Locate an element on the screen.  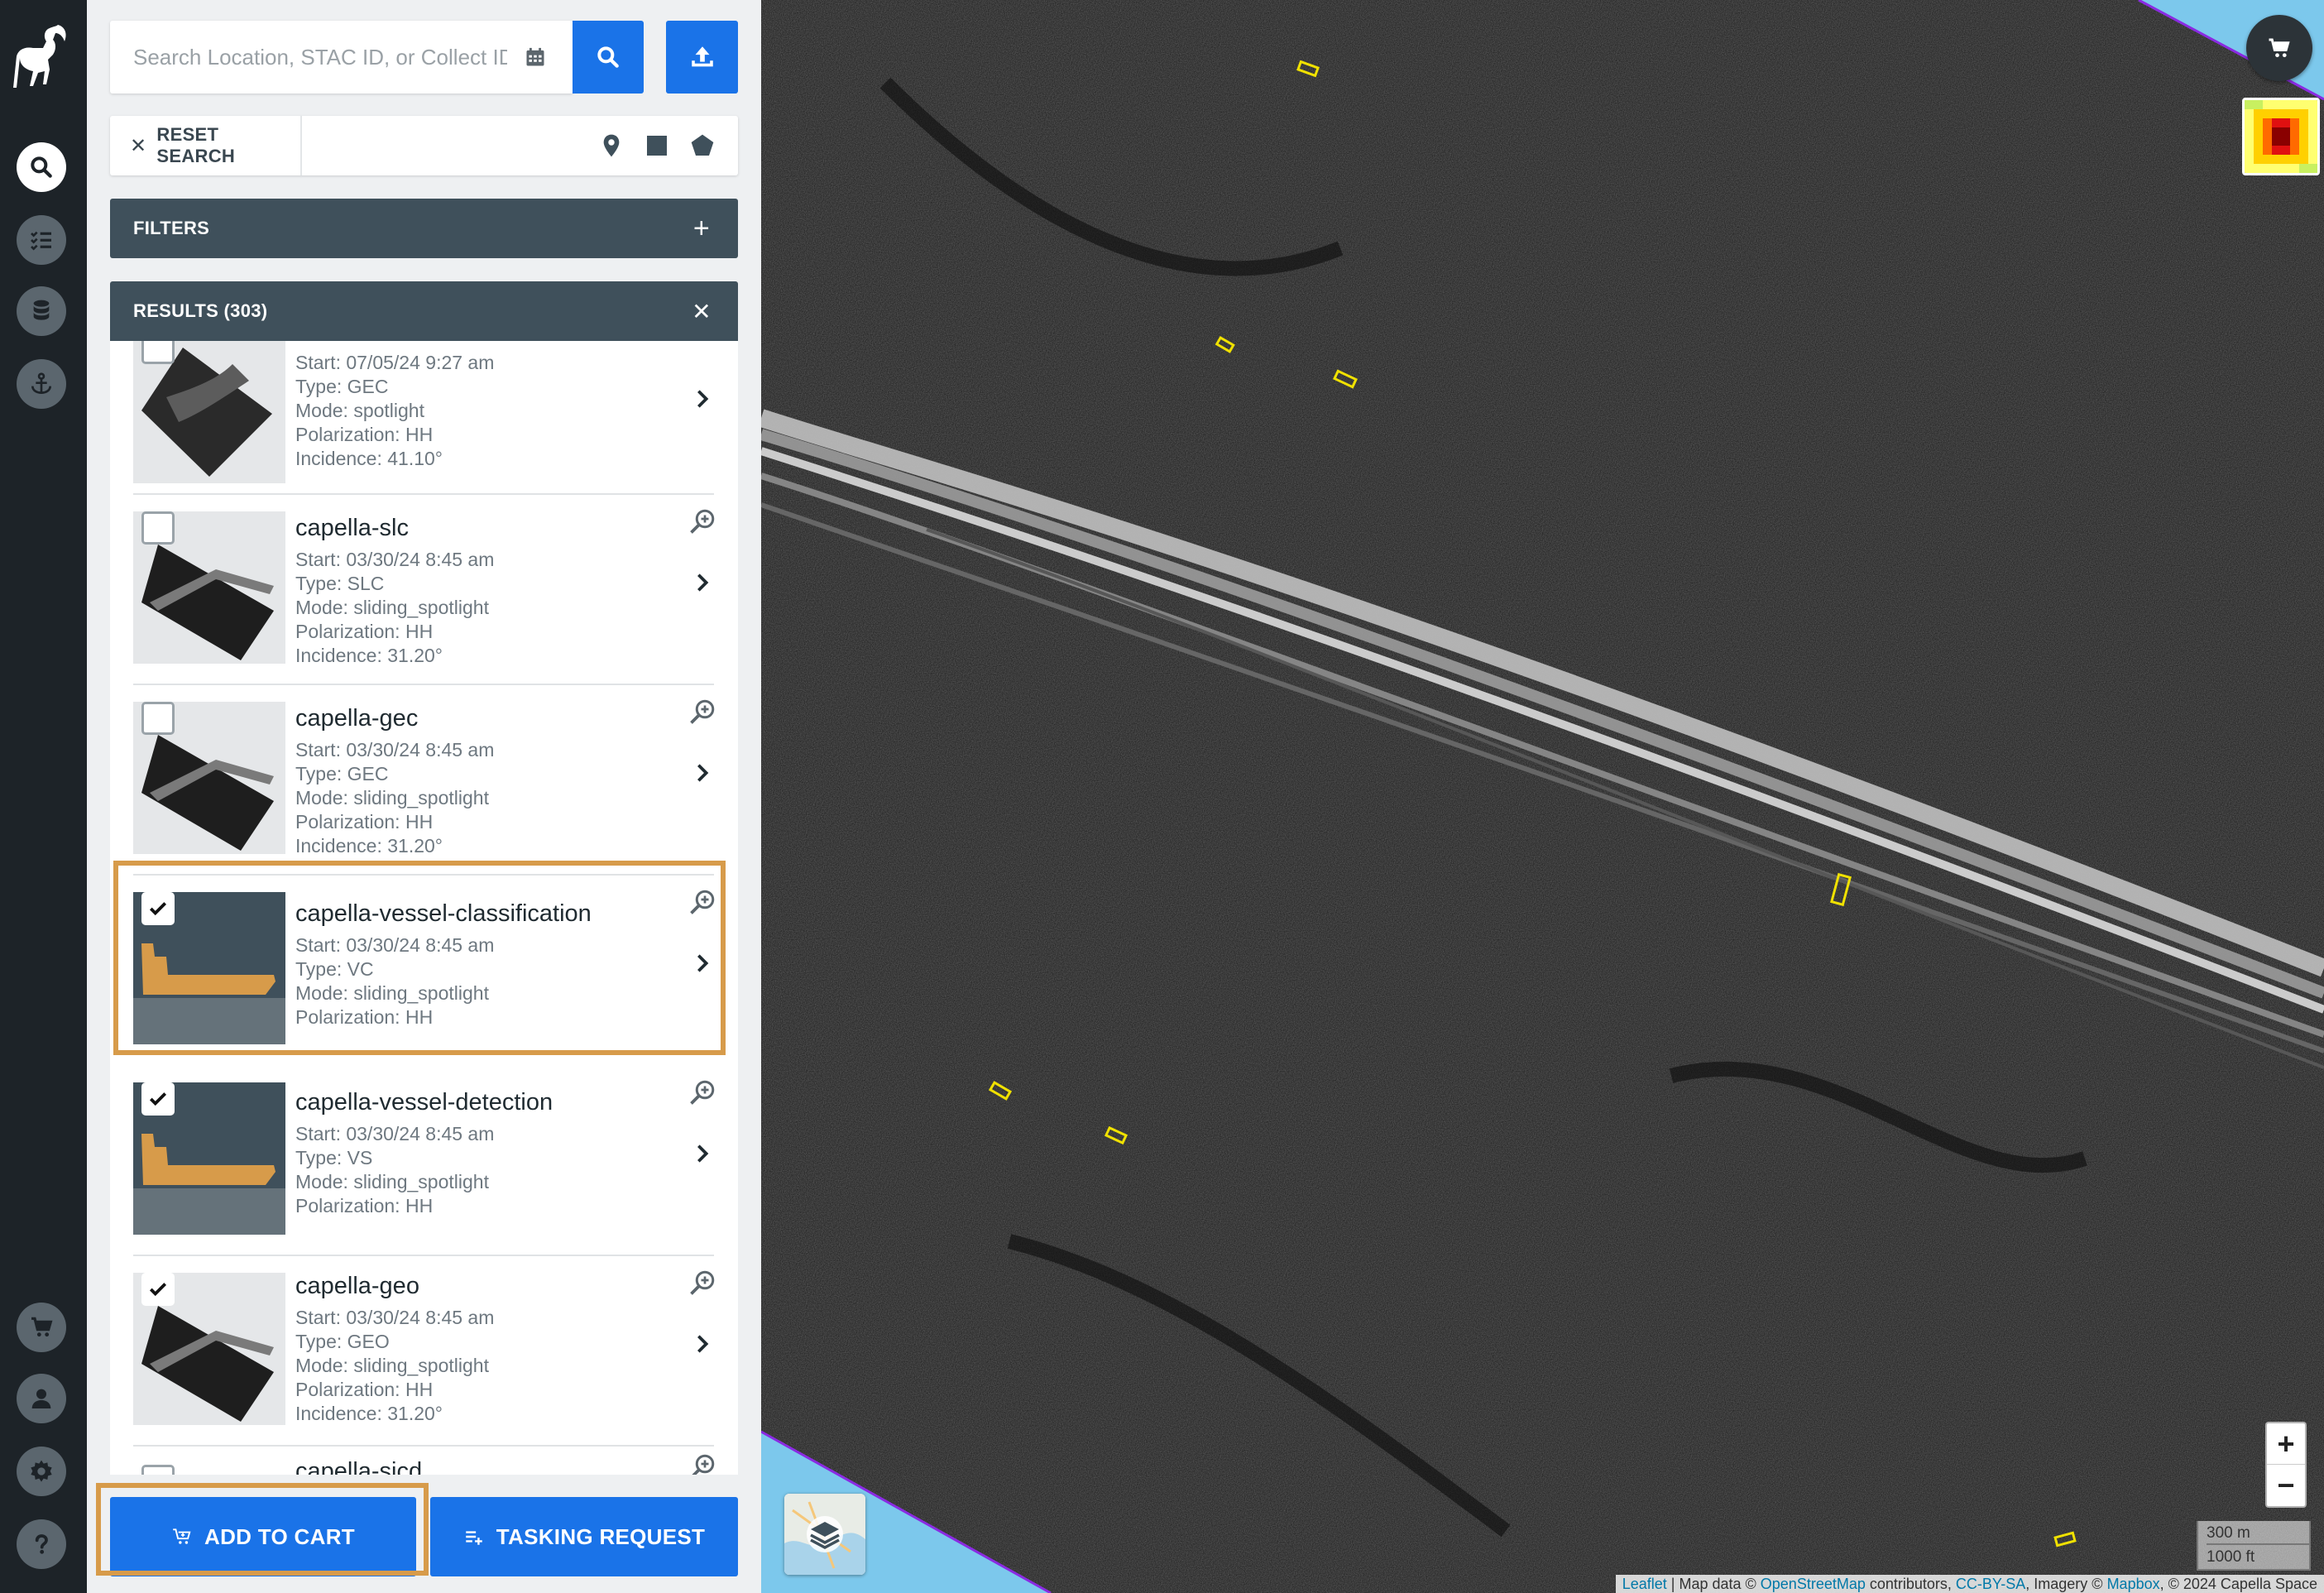
ibex-logo is located at coordinates (39, 56).